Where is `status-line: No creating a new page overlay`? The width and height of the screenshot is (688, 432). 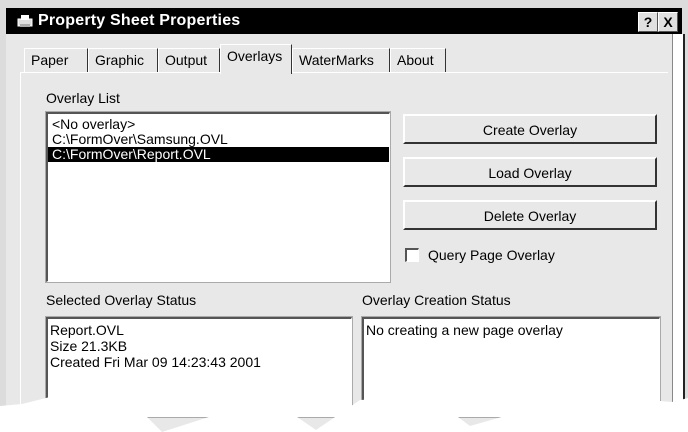 status-line: No creating a new page overlay is located at coordinates (464, 330).